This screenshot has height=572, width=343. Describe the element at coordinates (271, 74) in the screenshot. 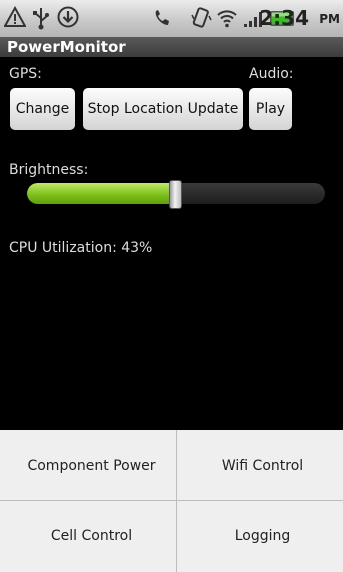

I see `audio-label: Audio:` at that location.